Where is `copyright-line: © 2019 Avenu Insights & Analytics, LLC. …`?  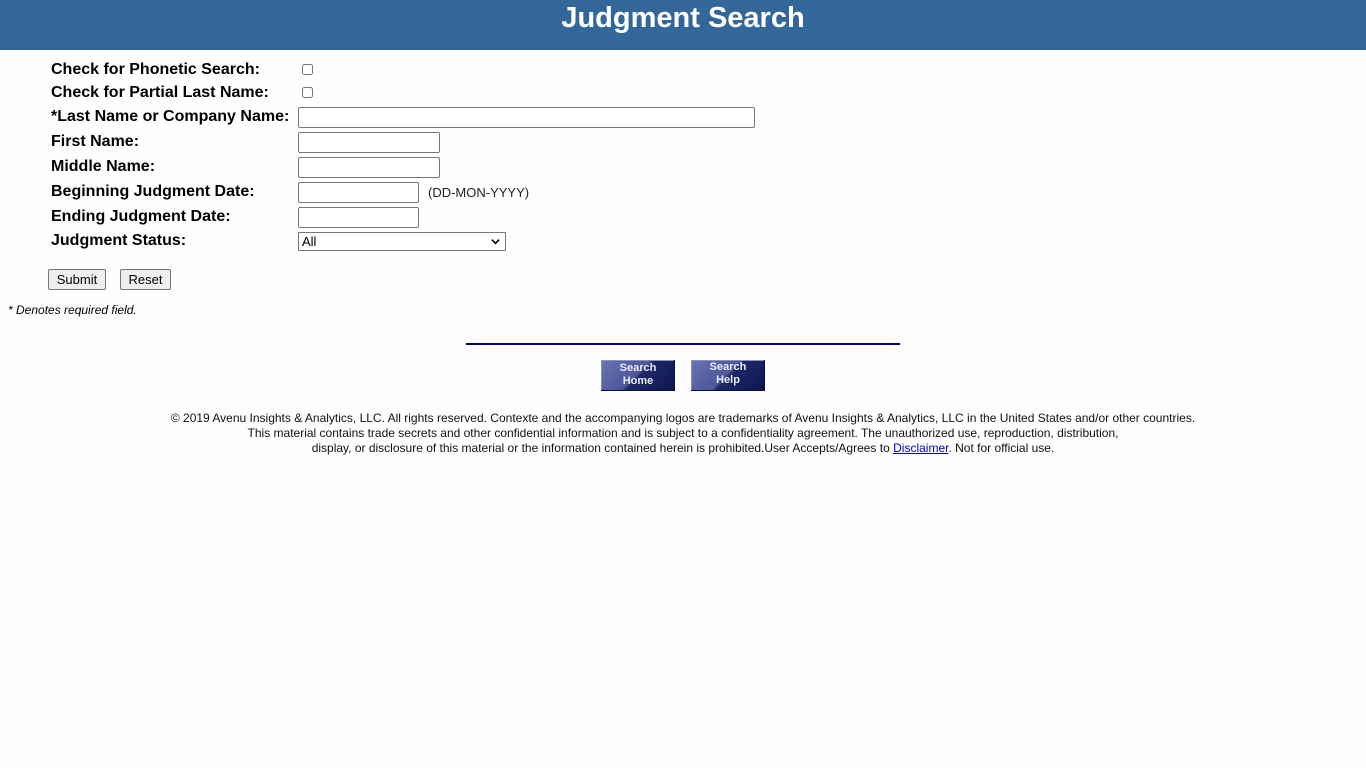
copyright-line: © 2019 Avenu Insights & Analytics, LLC. … is located at coordinates (683, 418).